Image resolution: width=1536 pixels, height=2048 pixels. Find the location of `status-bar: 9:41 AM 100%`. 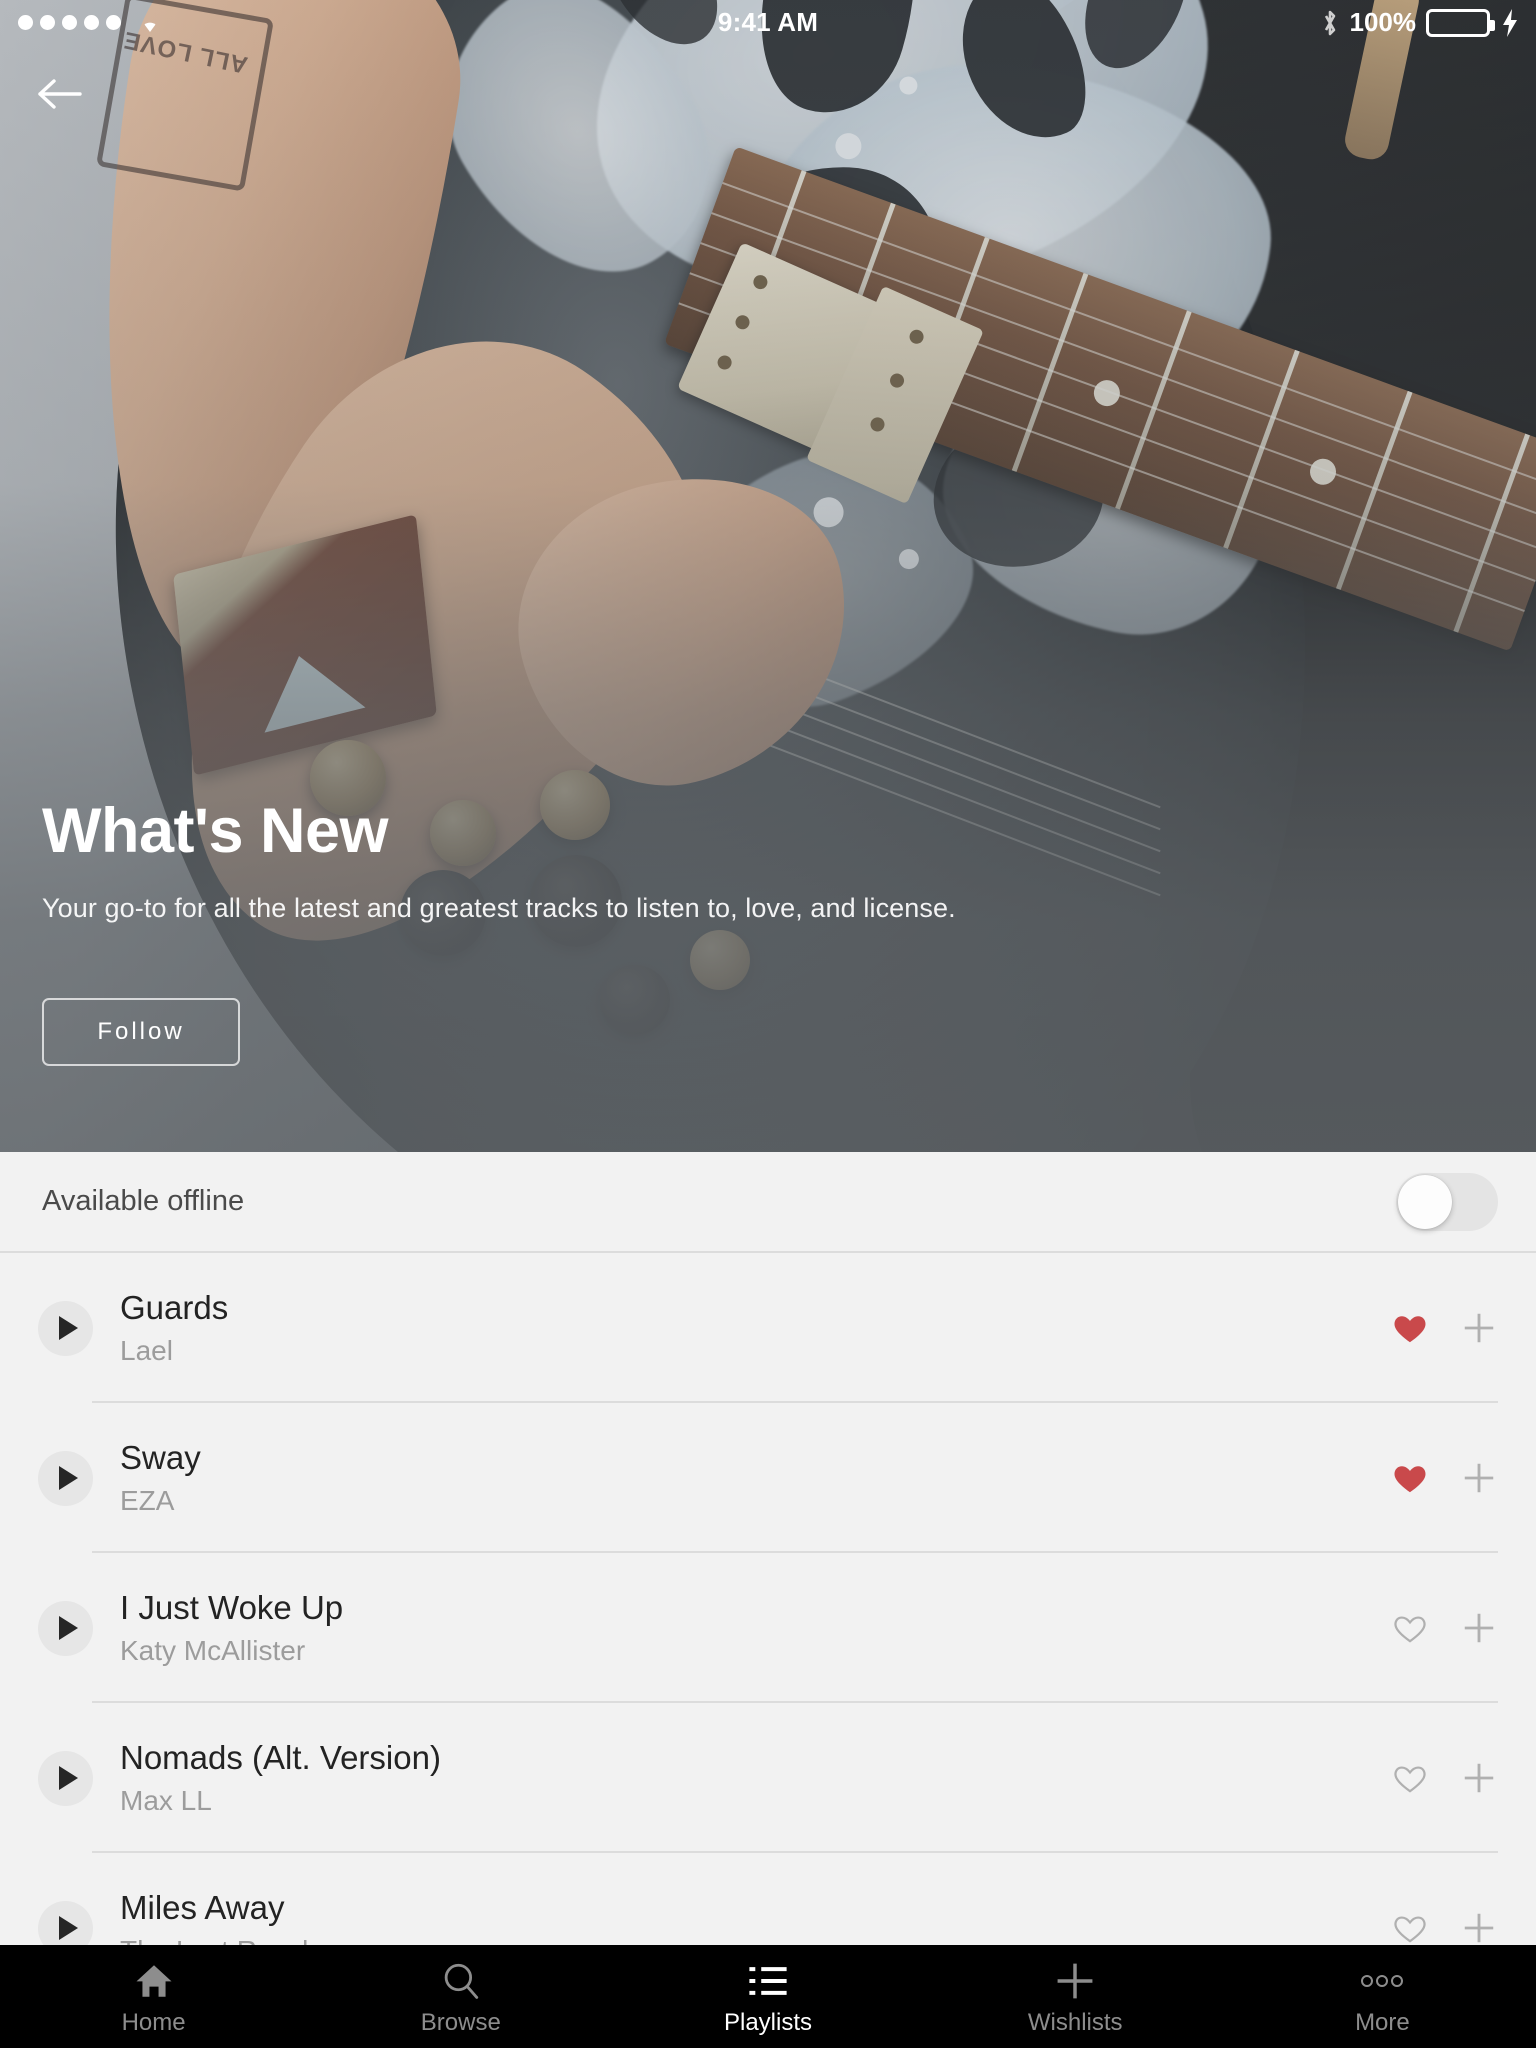

status-bar: 9:41 AM 100% is located at coordinates (768, 22).